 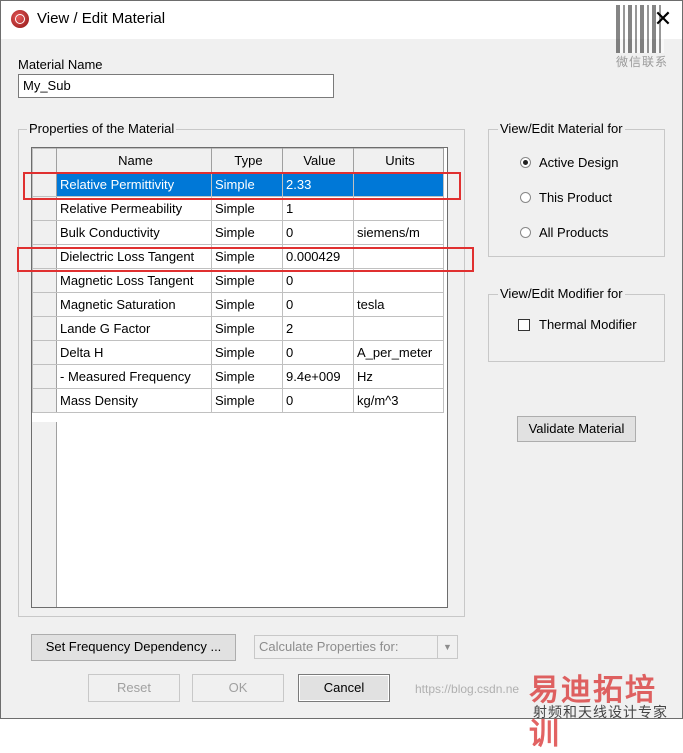 I want to click on table-row: - Measured Frequency Simple 9.4e+009 Hz, so click(x=238, y=376).